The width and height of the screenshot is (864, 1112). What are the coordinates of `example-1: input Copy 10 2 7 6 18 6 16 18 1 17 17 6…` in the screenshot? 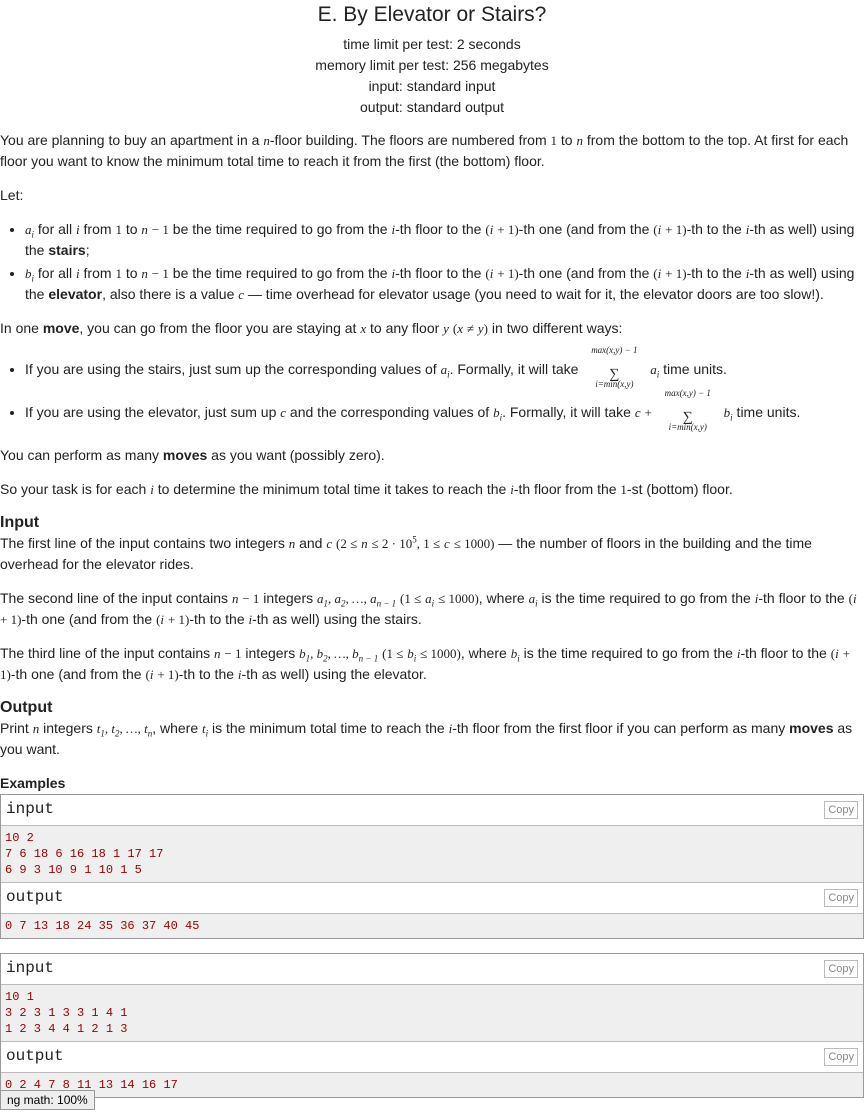 It's located at (432, 866).